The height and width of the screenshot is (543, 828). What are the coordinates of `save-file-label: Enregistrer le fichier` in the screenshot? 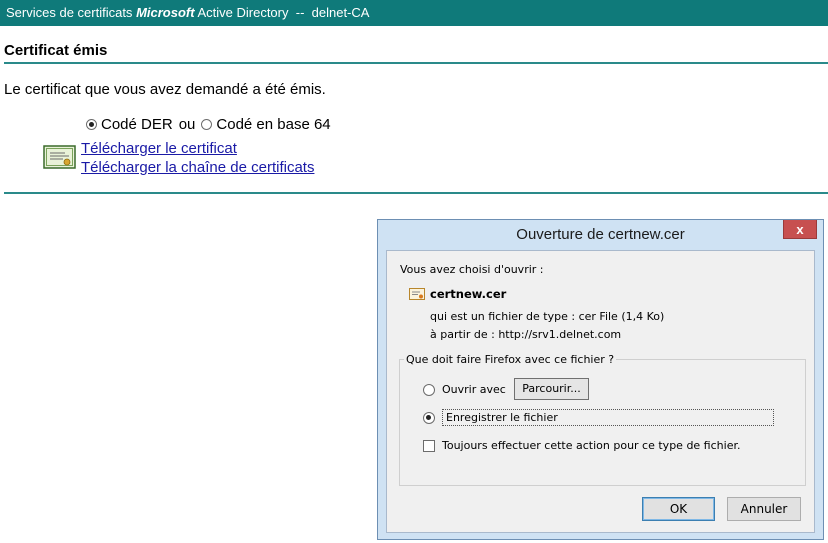 It's located at (608, 417).